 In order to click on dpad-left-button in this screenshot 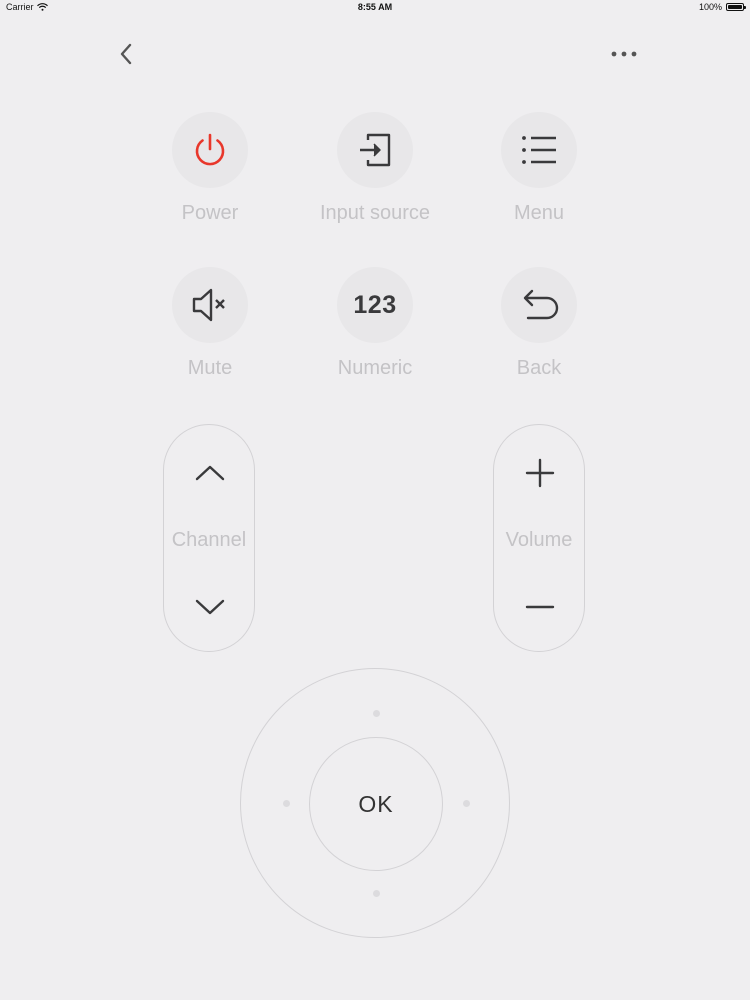, I will do `click(286, 803)`.